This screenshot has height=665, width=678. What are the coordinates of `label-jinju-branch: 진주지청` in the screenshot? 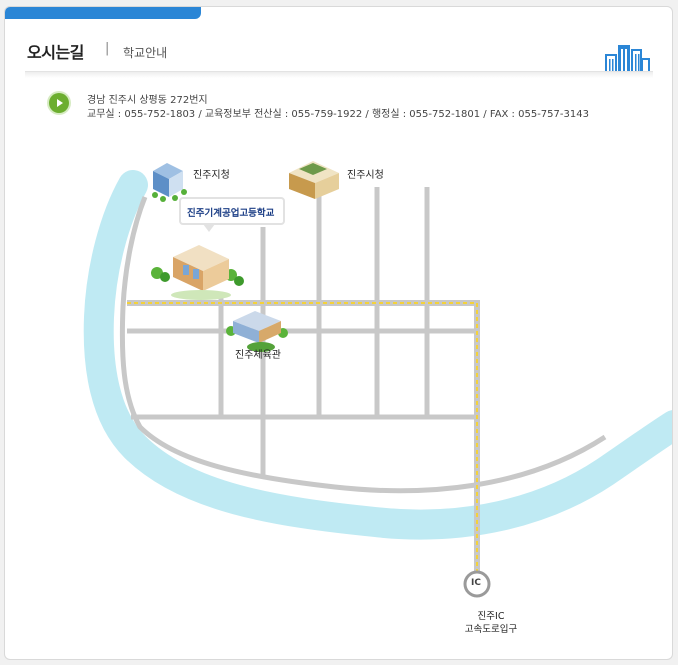 It's located at (211, 175).